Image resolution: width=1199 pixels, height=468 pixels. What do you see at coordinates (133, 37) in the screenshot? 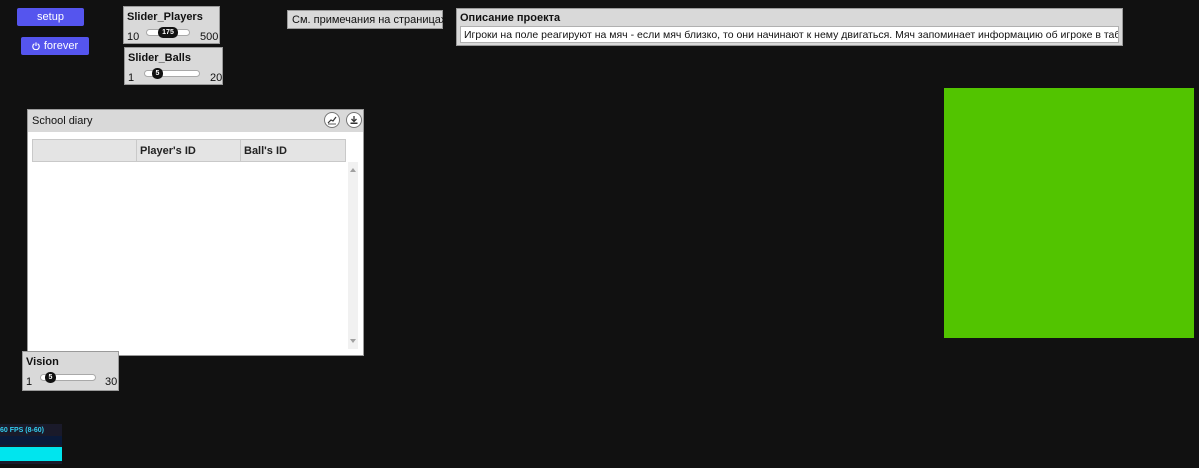
I see `slider-players-min: 10` at bounding box center [133, 37].